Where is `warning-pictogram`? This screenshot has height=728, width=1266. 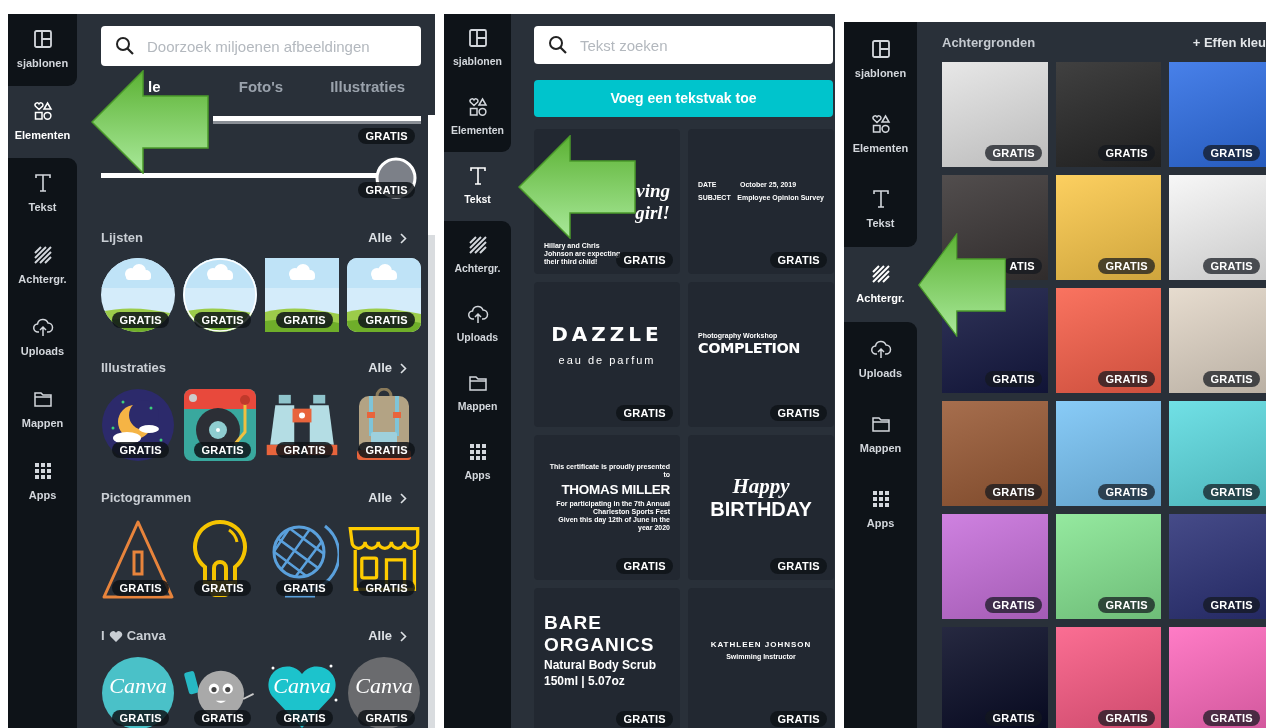 warning-pictogram is located at coordinates (138, 559).